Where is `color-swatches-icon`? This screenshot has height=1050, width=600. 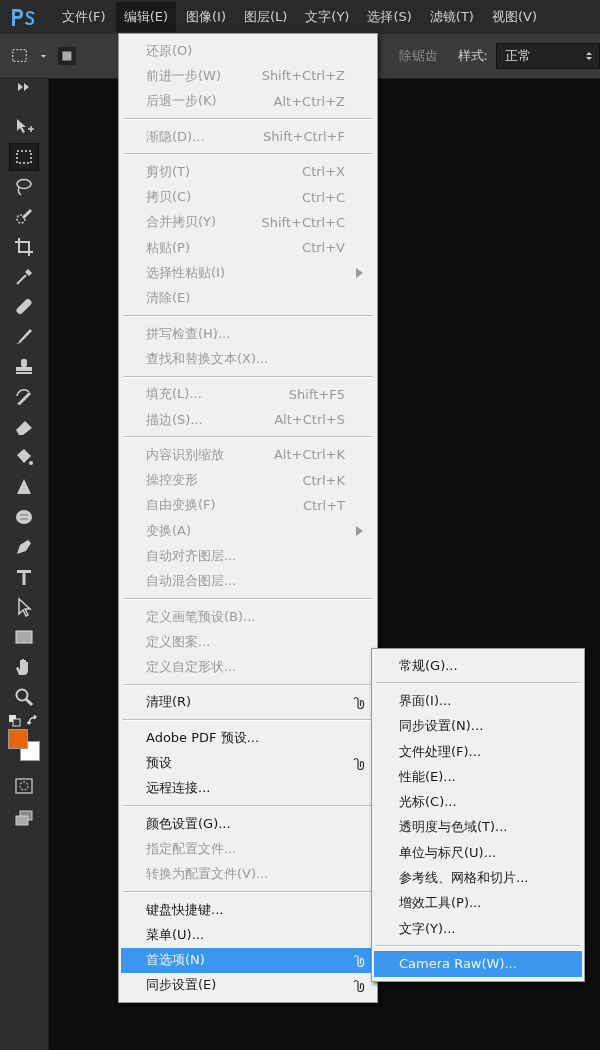
color-swatches-icon is located at coordinates (24, 746).